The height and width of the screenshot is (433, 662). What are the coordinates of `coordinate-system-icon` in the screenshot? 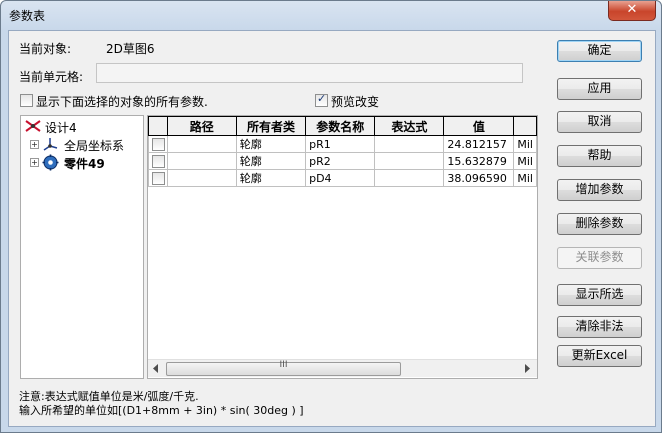 It's located at (50, 144).